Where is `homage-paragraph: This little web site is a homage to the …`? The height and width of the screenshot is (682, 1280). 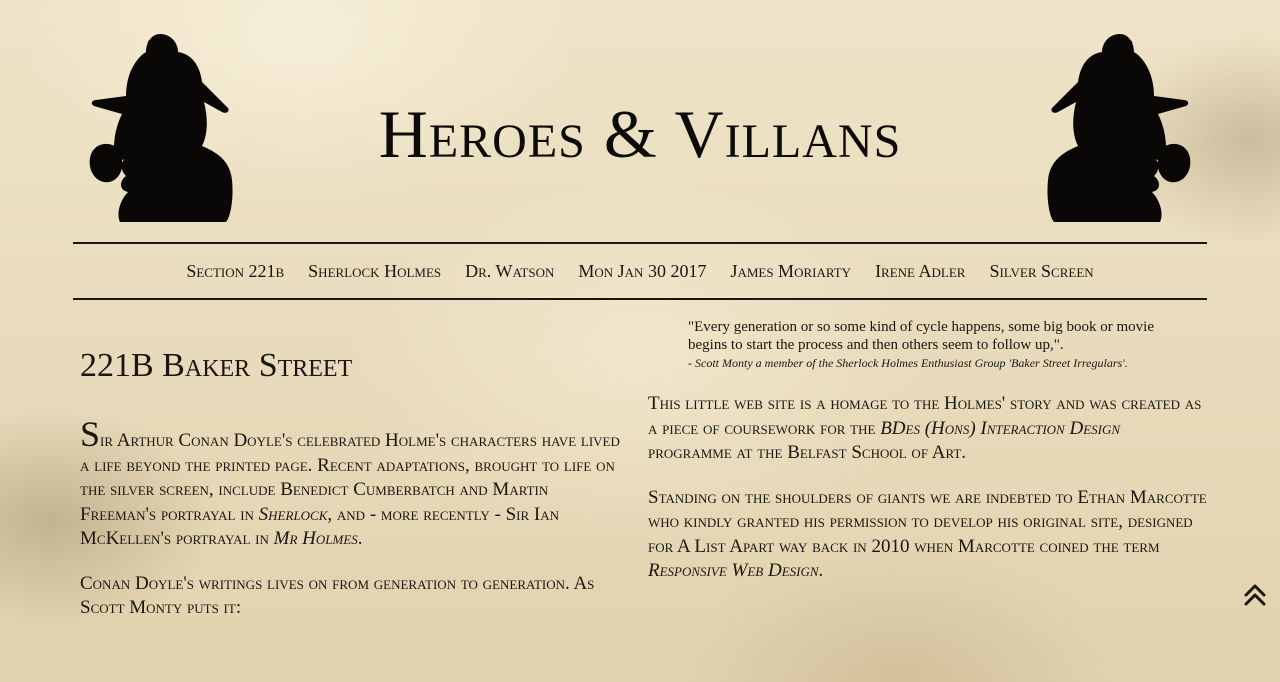 homage-paragraph: This little web site is a homage to the … is located at coordinates (928, 429).